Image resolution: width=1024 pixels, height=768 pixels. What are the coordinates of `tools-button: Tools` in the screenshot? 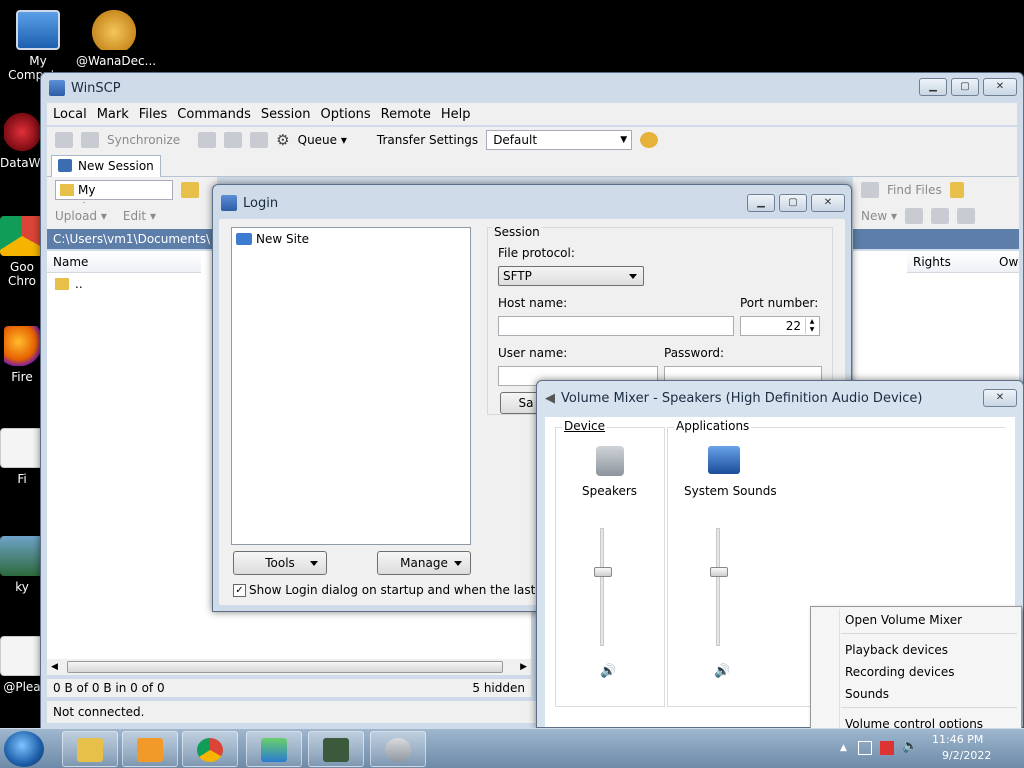 It's located at (280, 563).